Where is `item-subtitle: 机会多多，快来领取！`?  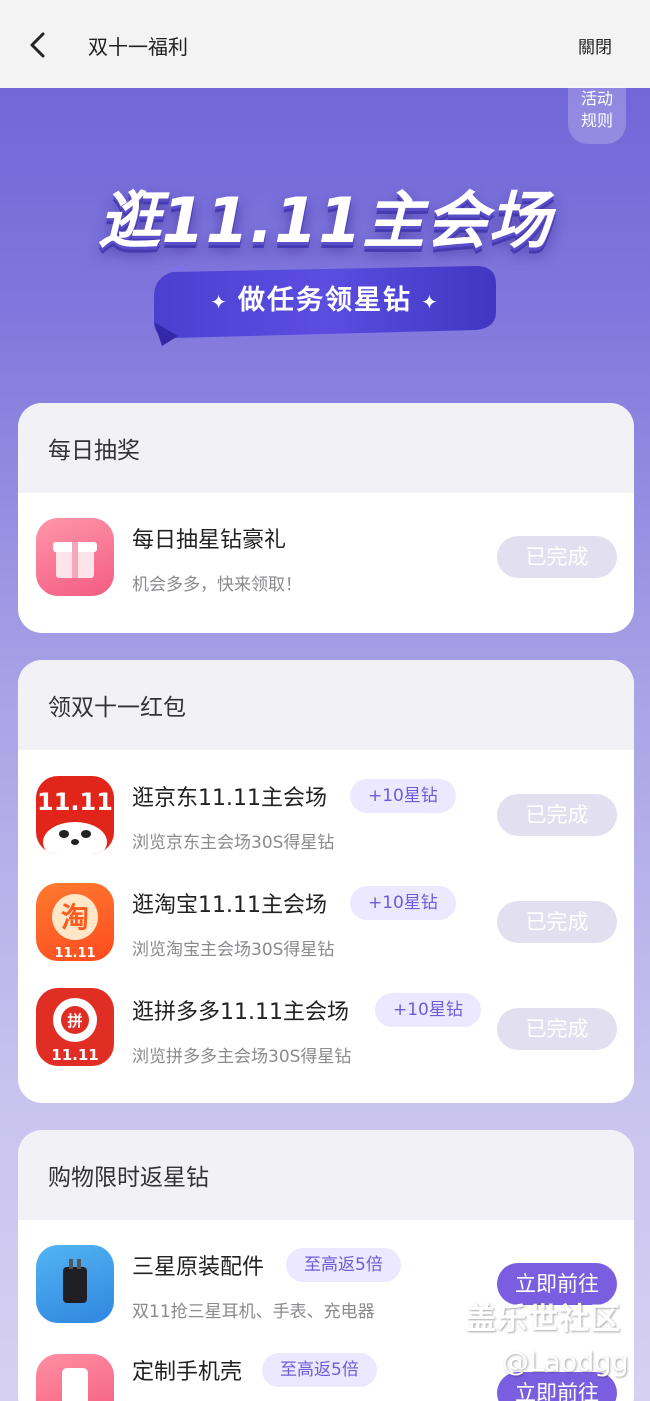
item-subtitle: 机会多多，快来领取！ is located at coordinates (217, 585).